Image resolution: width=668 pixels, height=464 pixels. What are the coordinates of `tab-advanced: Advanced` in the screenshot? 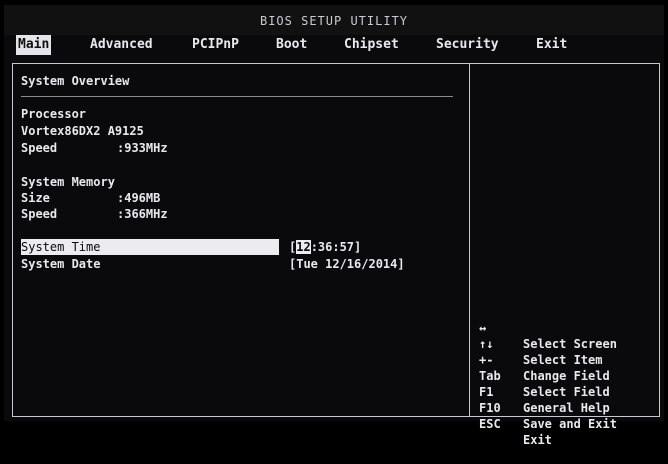 It's located at (121, 45).